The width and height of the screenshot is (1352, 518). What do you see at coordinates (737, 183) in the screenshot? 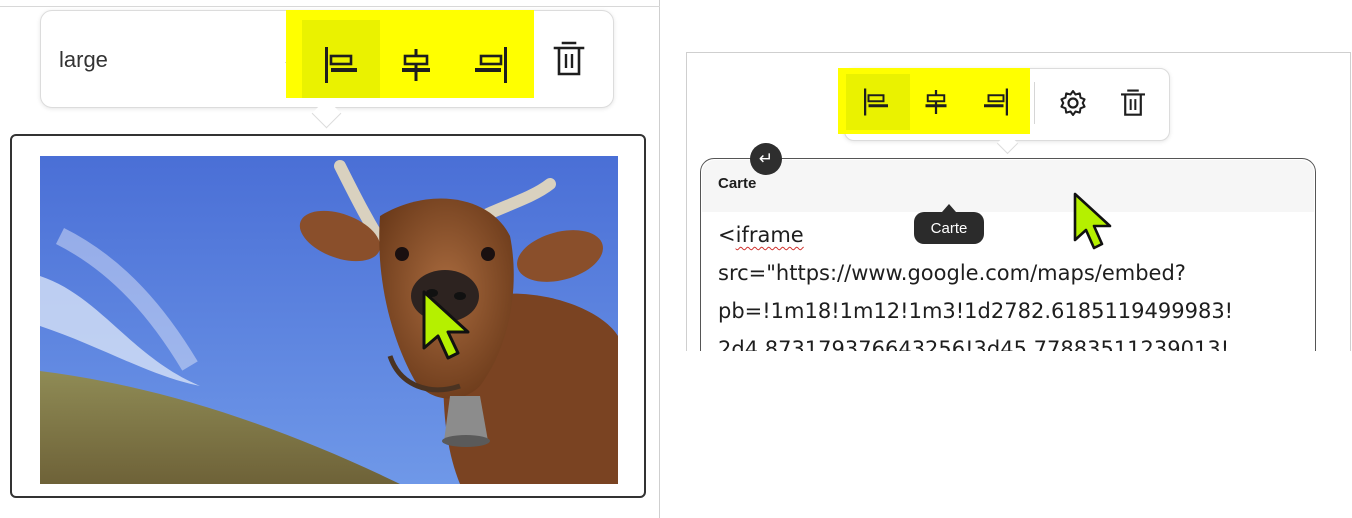
I see `embed-block-label: Carte` at bounding box center [737, 183].